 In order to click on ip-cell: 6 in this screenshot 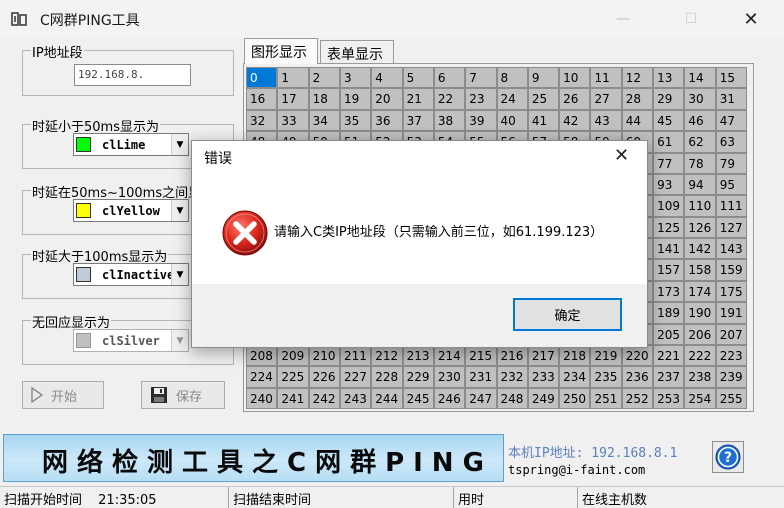, I will do `click(449, 78)`.